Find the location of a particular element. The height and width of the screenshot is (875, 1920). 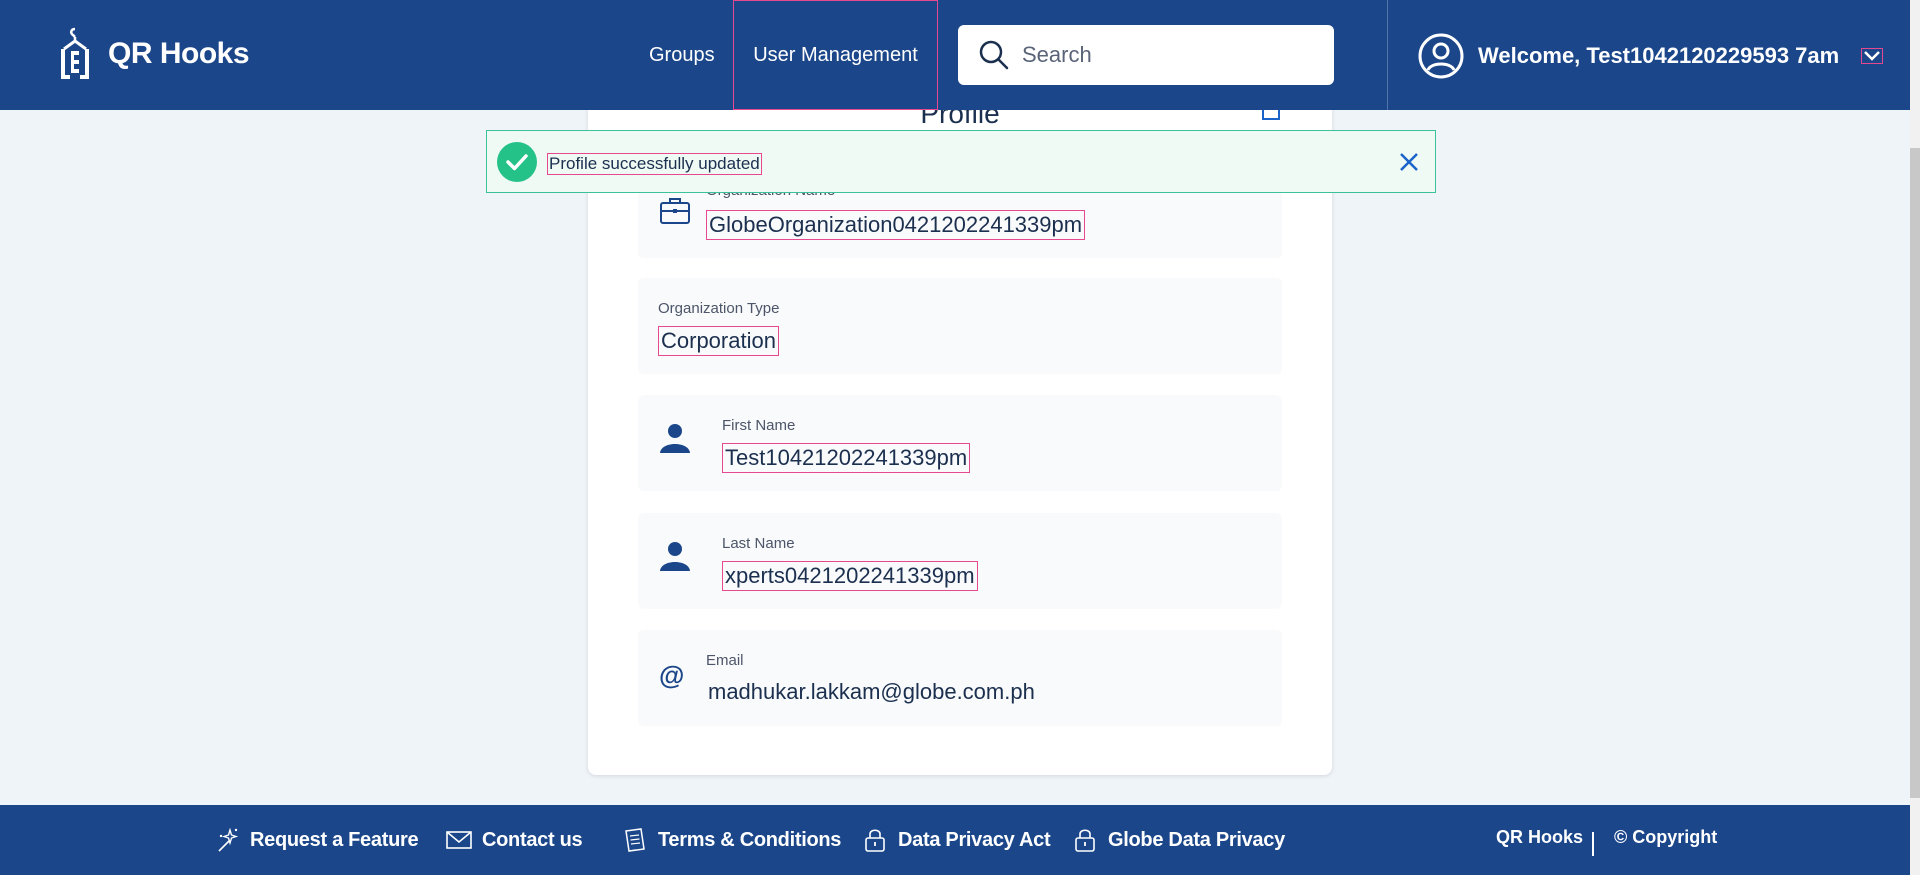

footer-request-feature-label: Request a Feature is located at coordinates (334, 839).